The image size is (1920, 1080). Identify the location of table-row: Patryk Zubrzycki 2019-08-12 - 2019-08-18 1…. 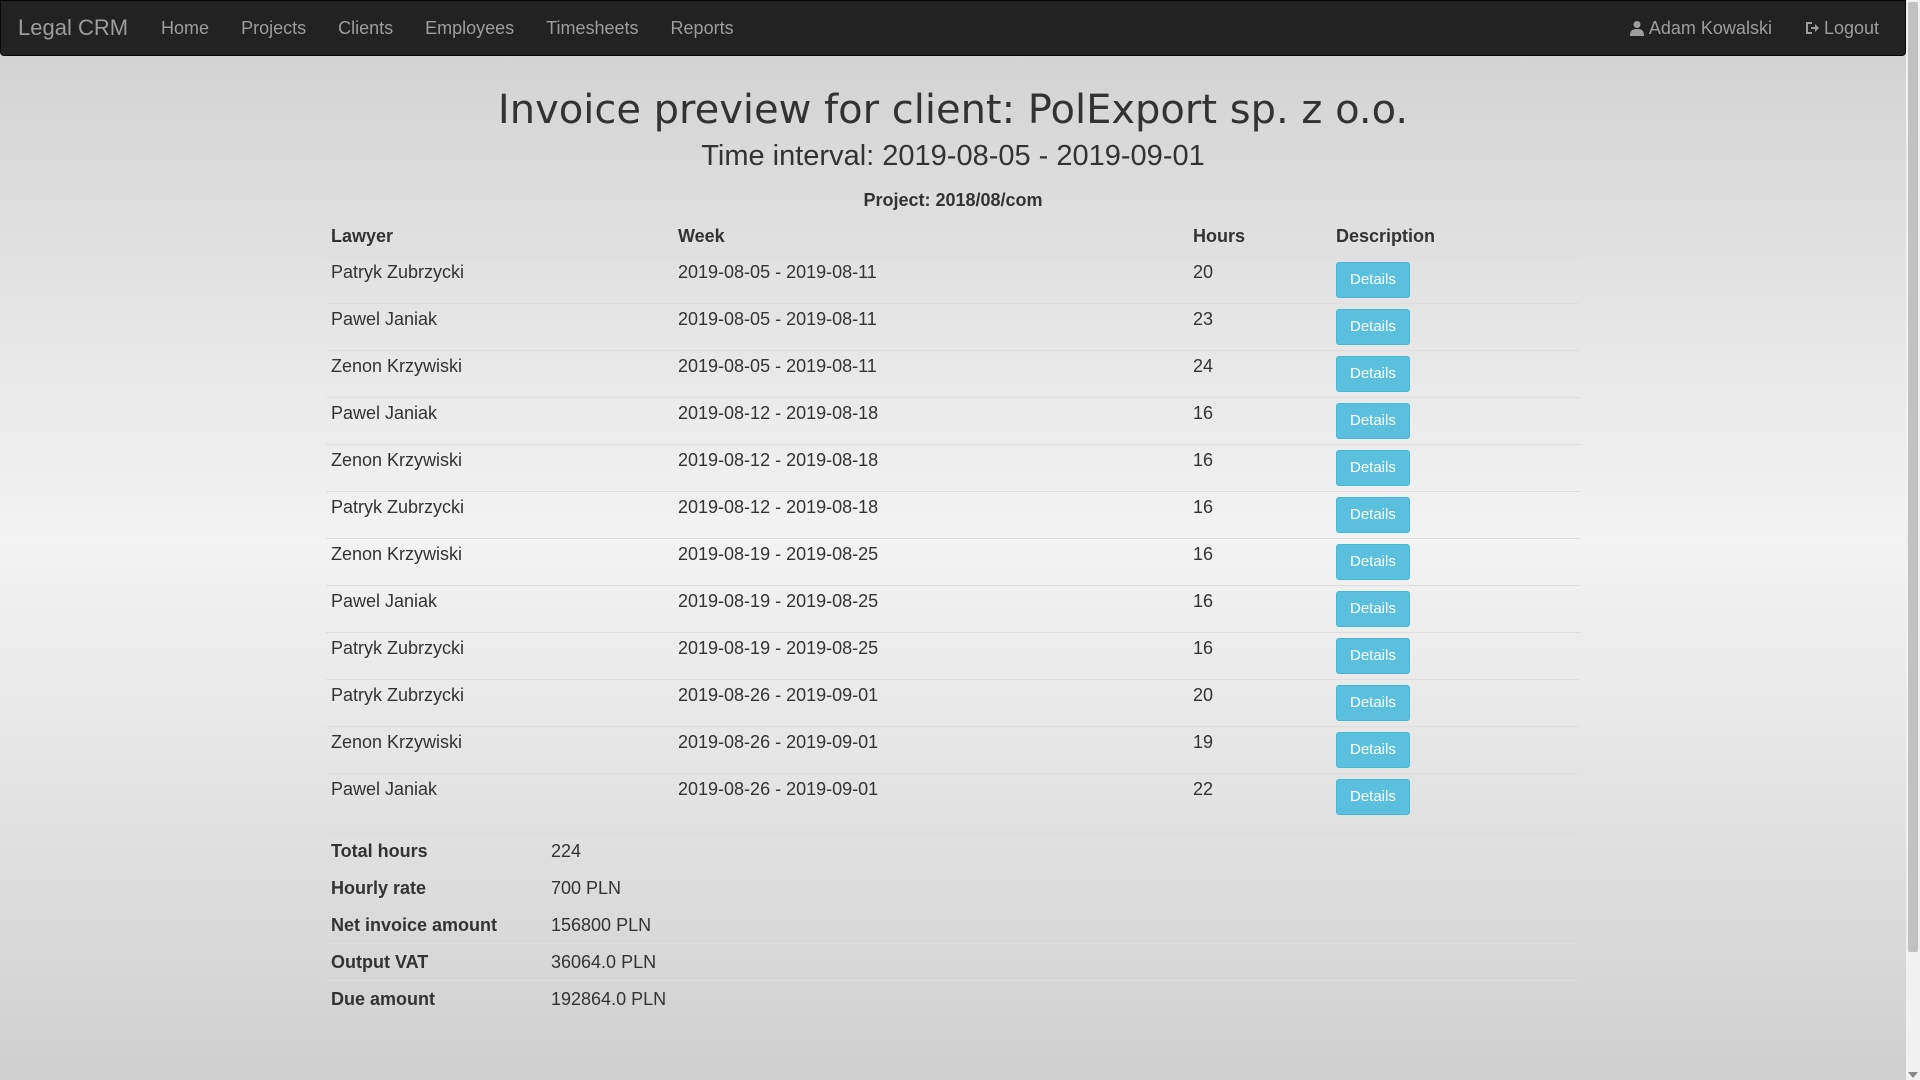
(953, 515).